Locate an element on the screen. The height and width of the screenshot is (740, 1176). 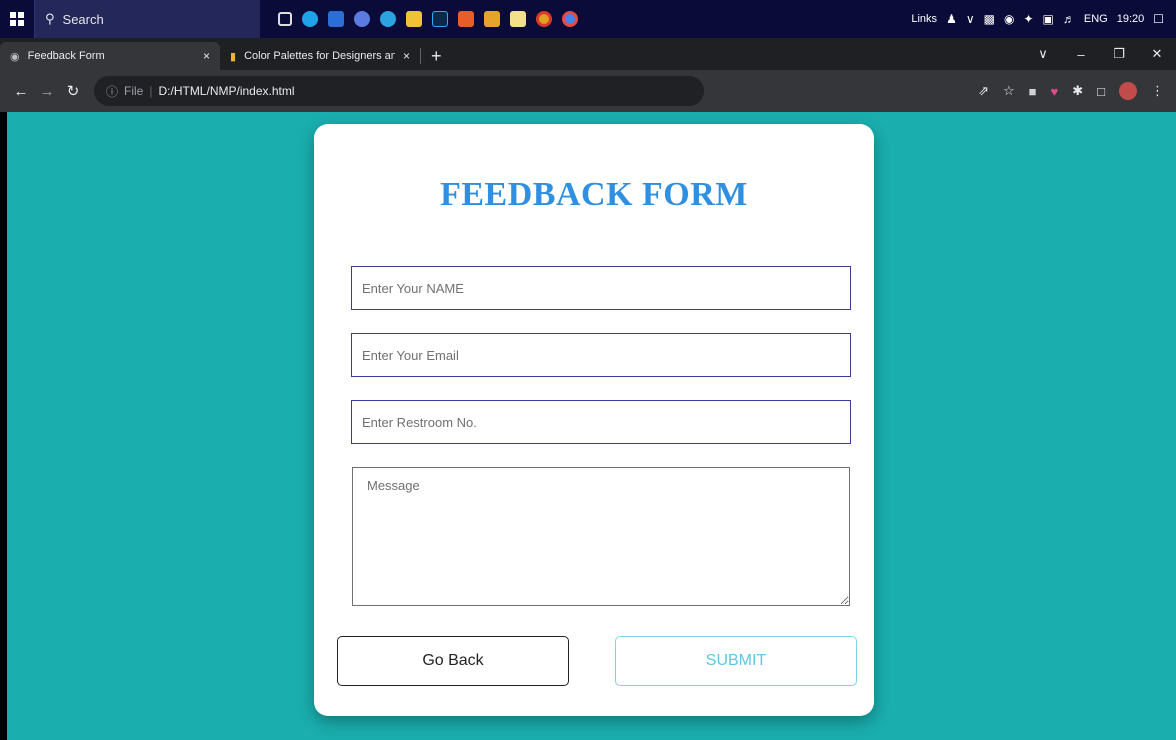
chevron-up-icon: ∨ is located at coordinates (970, 19).